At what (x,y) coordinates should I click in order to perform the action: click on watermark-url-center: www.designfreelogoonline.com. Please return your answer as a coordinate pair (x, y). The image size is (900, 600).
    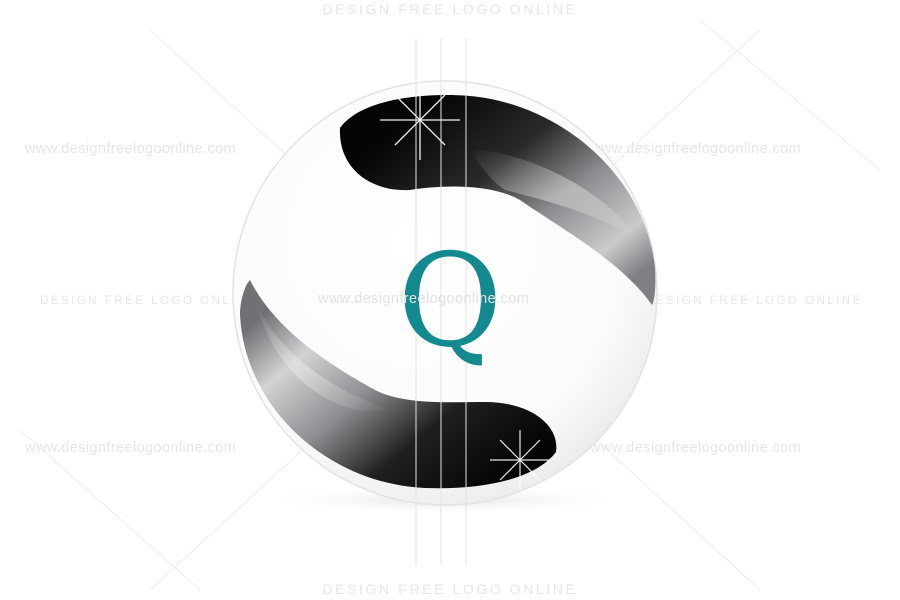
    Looking at the image, I should click on (424, 299).